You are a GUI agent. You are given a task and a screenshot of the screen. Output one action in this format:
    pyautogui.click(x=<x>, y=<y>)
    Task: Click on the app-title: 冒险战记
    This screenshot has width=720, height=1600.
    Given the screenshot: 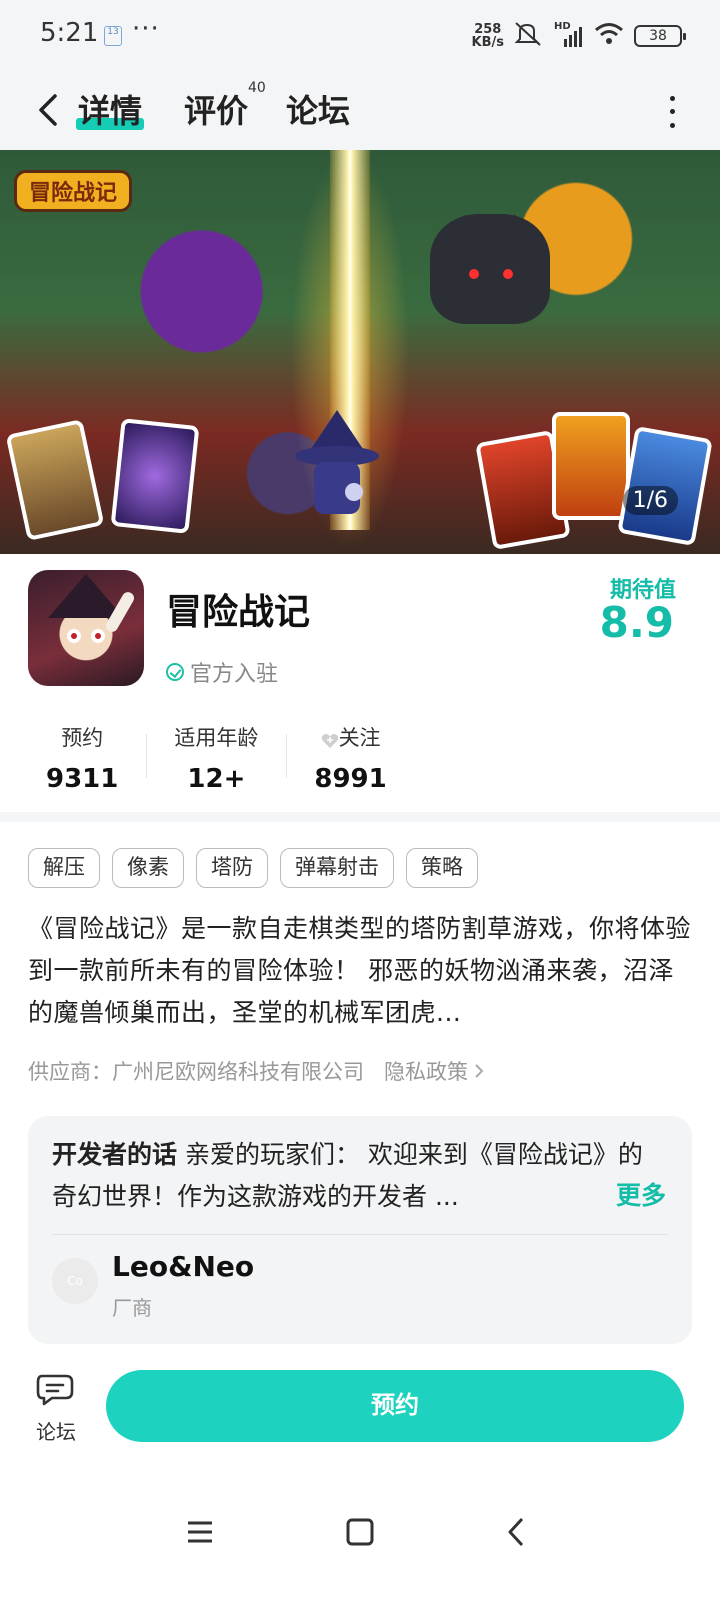 What is the action you would take?
    pyautogui.click(x=238, y=612)
    